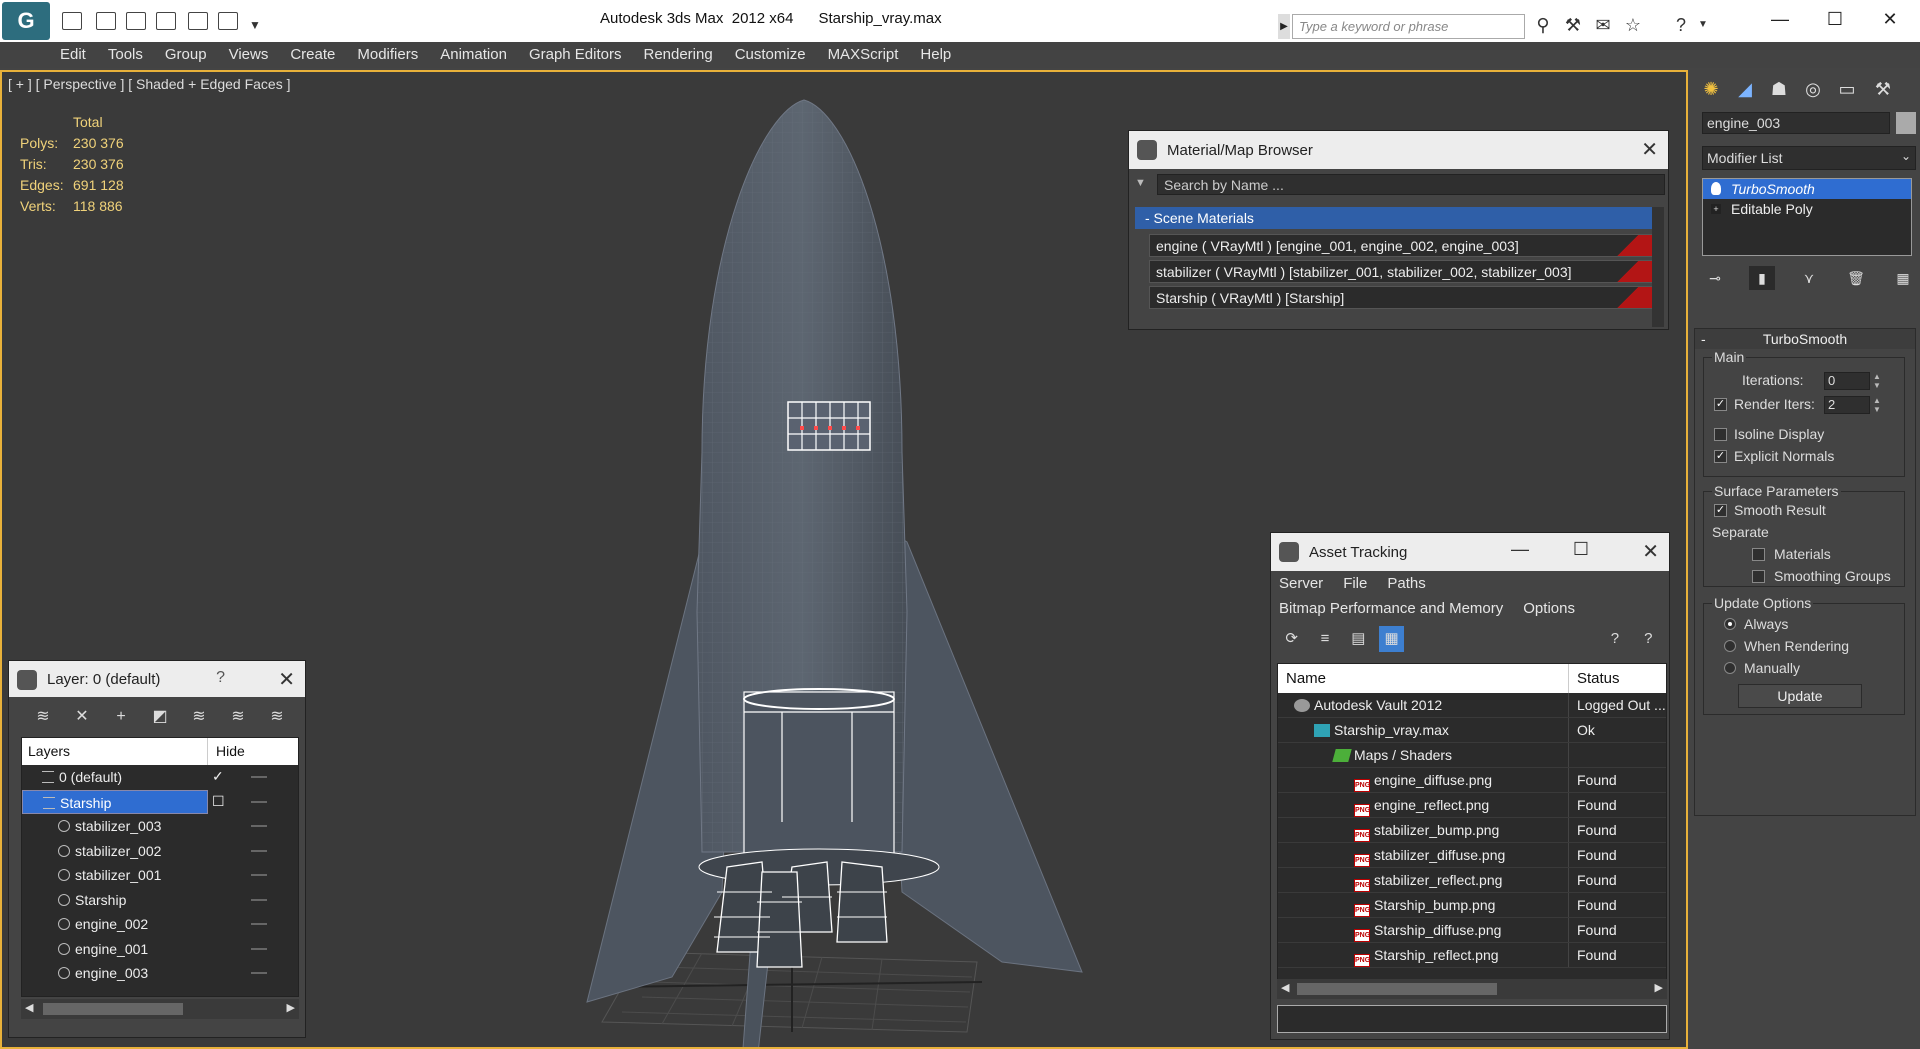  I want to click on create-layer-icon: ≋, so click(43, 717).